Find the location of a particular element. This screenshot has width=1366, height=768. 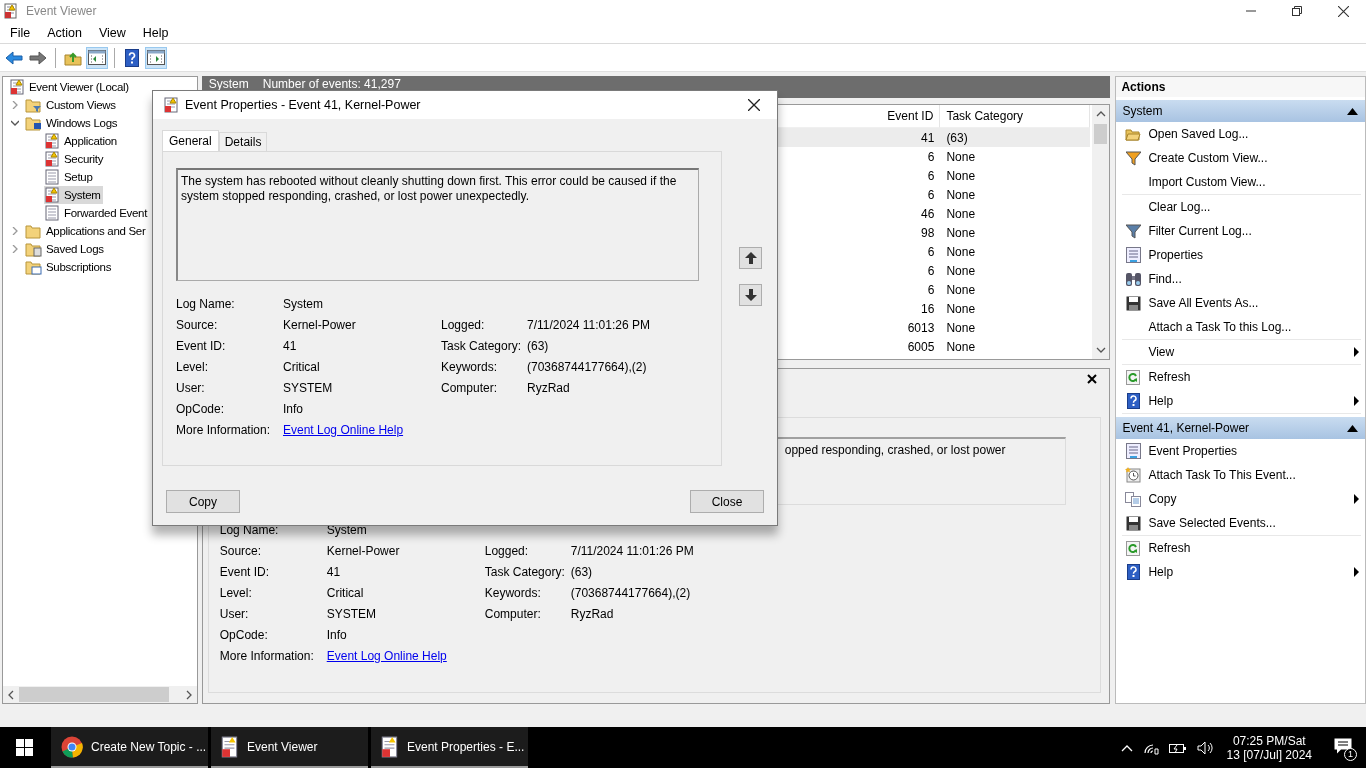

command-item: Copy is located at coordinates (1241, 499).